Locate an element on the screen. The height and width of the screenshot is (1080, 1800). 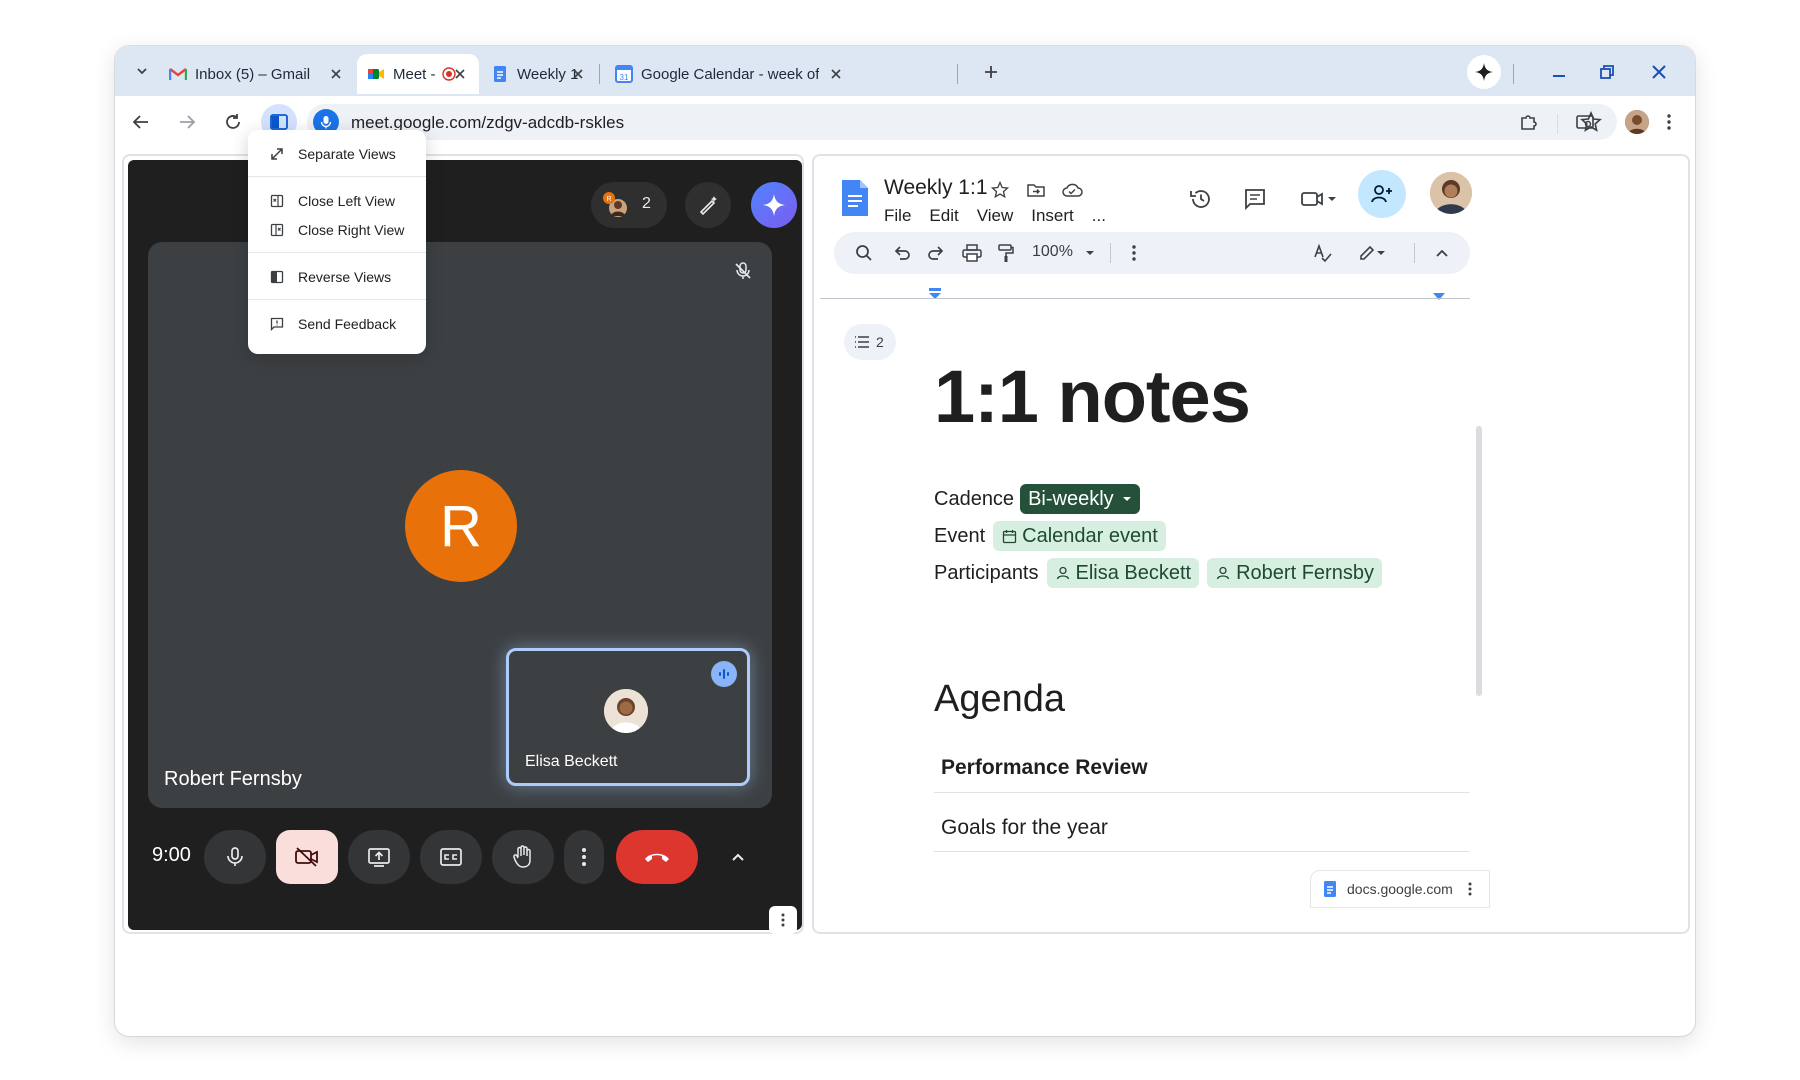
cloud-status-button is located at coordinates (1072, 190).